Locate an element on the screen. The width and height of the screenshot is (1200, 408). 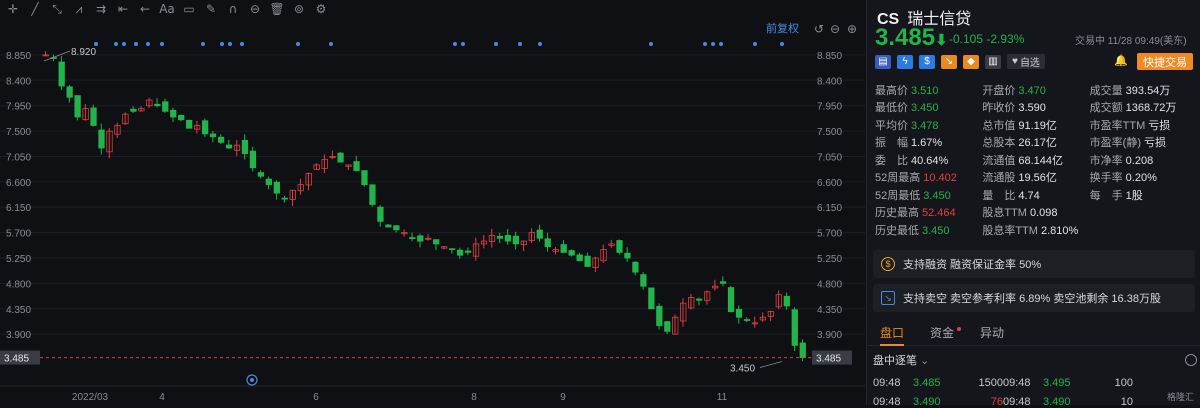
price-change: -0.105 -2.93% is located at coordinates (987, 39).